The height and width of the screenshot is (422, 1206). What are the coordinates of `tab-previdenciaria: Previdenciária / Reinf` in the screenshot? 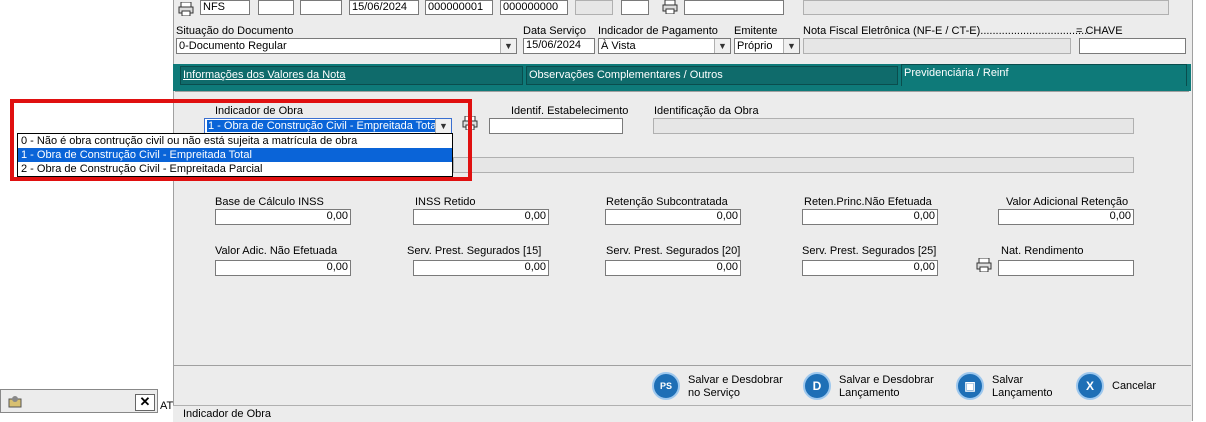 It's located at (1044, 75).